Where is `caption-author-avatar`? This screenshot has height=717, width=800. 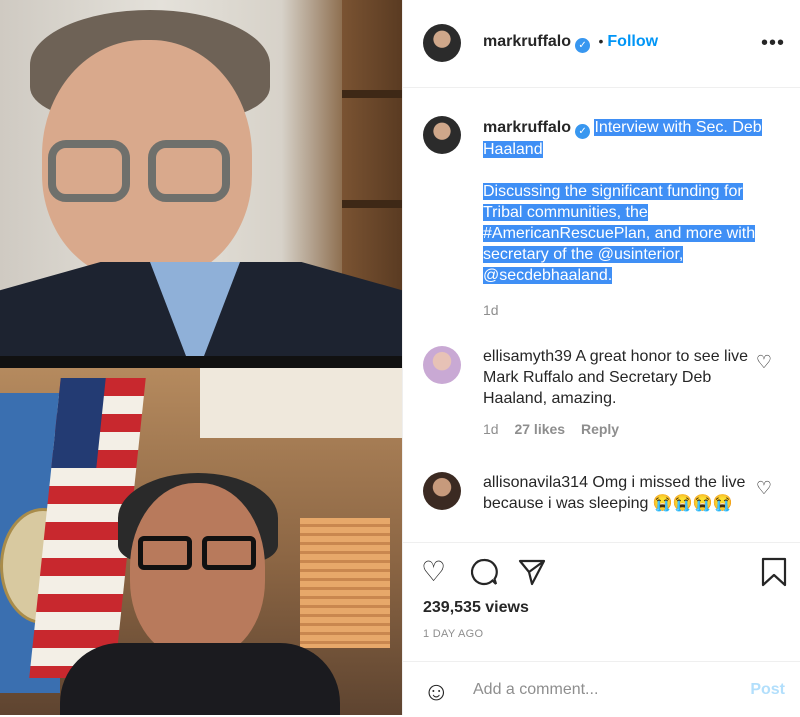
caption-author-avatar is located at coordinates (442, 135).